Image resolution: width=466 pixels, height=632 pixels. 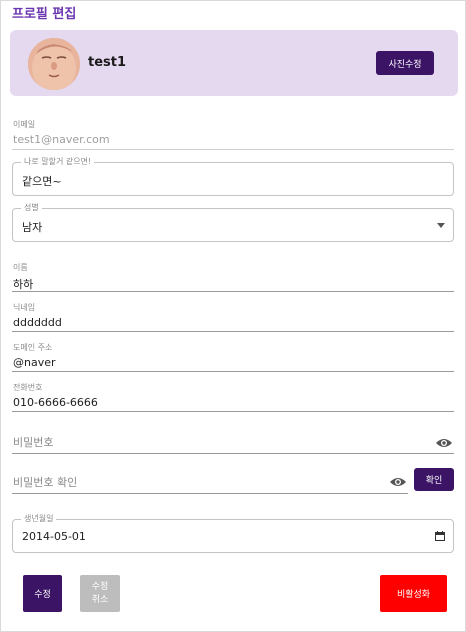 I want to click on password-underline, so click(x=233, y=453).